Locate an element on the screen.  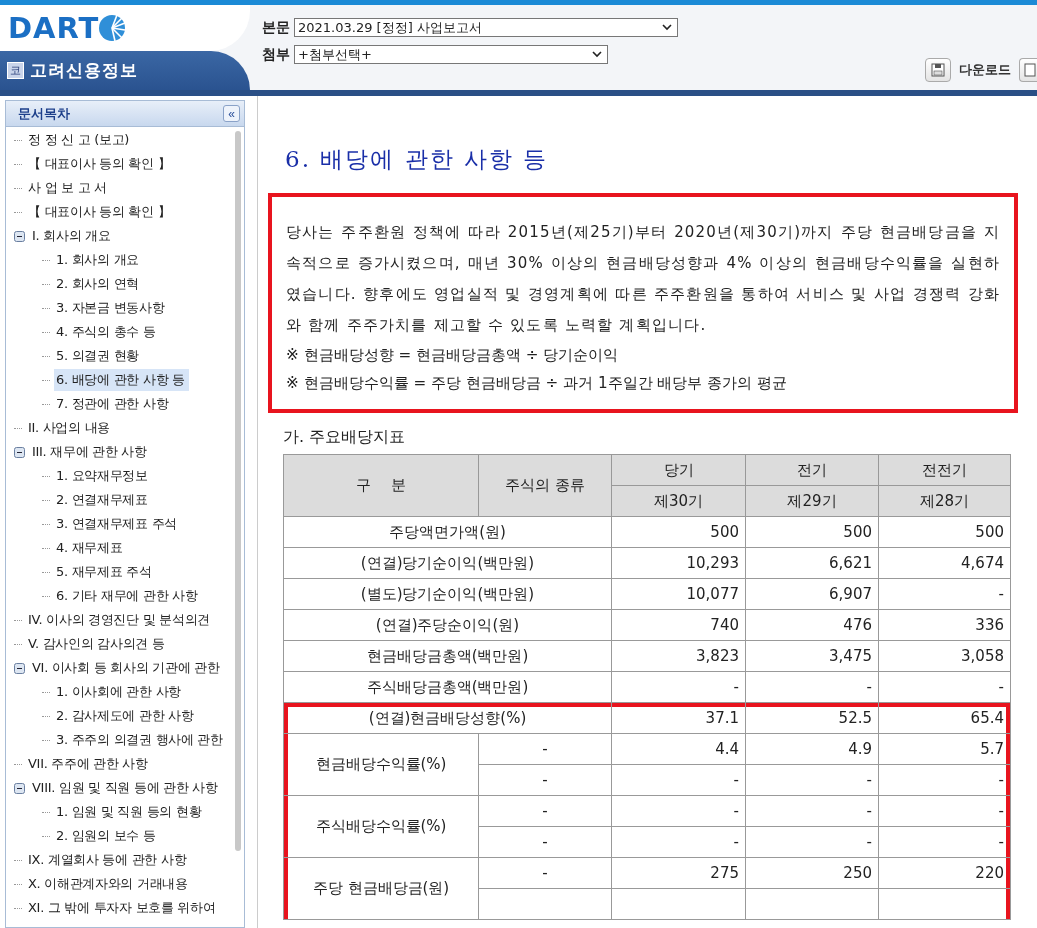
table-cell: 6,907 is located at coordinates (812, 594).